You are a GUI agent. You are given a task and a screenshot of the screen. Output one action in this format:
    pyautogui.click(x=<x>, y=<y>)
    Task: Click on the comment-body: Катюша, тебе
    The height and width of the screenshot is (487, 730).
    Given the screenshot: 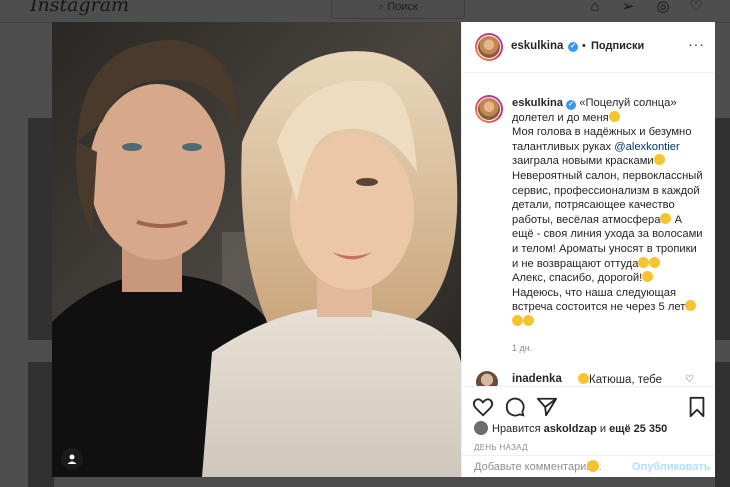 What is the action you would take?
    pyautogui.click(x=626, y=380)
    